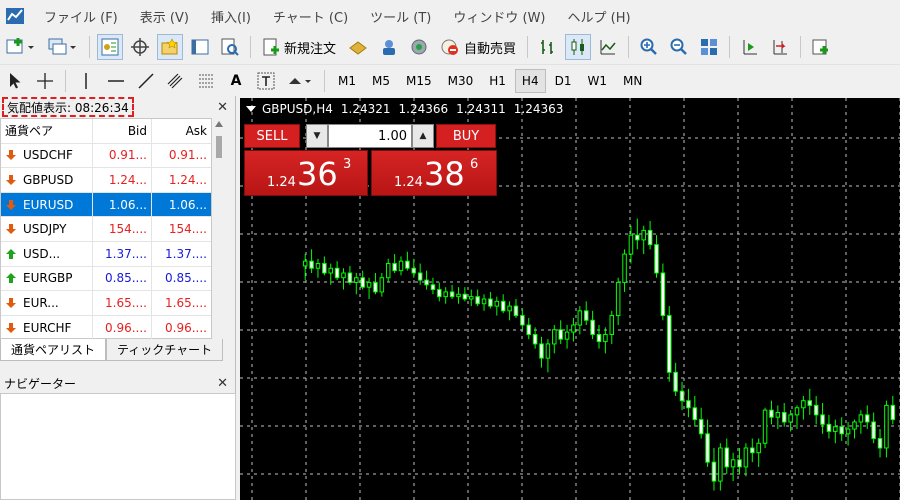 This screenshot has height=500, width=900. What do you see at coordinates (347, 81) in the screenshot?
I see `timeframe-m1: M1` at bounding box center [347, 81].